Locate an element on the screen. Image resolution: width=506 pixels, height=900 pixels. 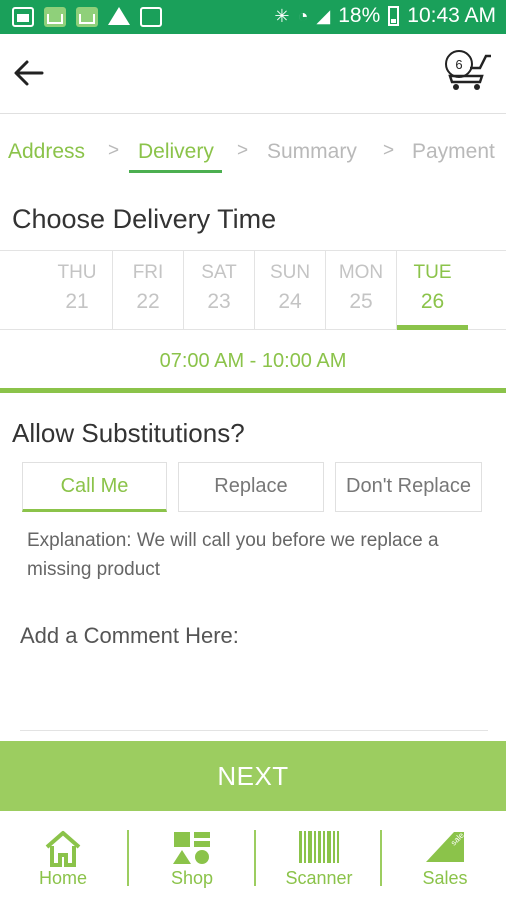
nav-shop: Shop is located at coordinates (192, 858).